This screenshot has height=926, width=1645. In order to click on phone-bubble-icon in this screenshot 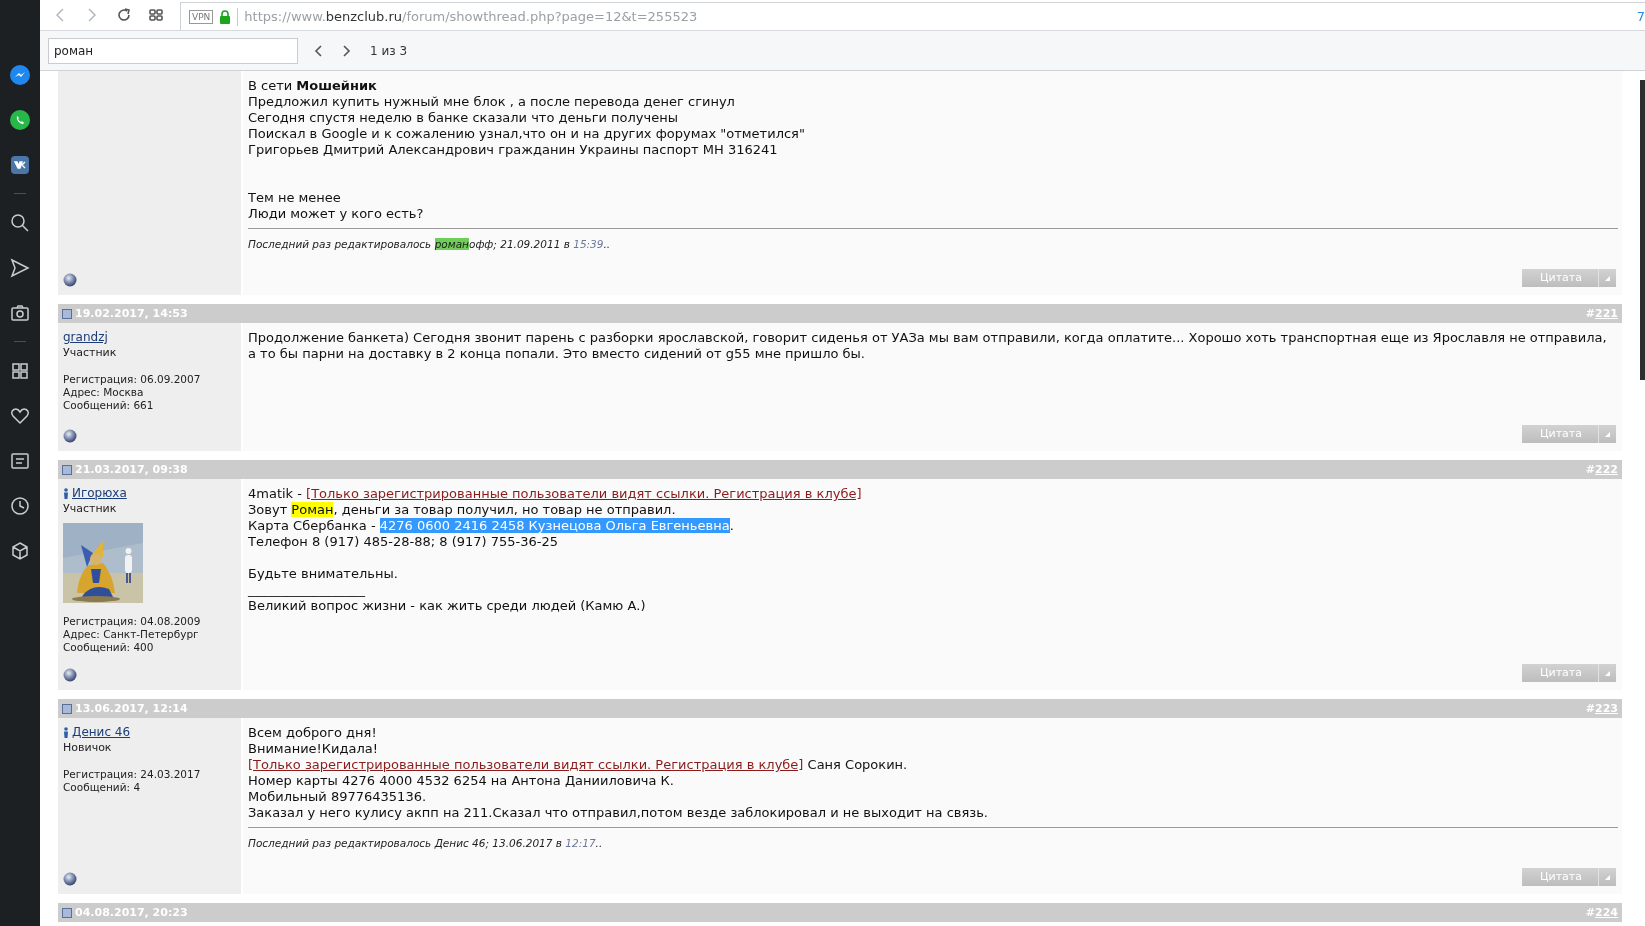, I will do `click(20, 119)`.